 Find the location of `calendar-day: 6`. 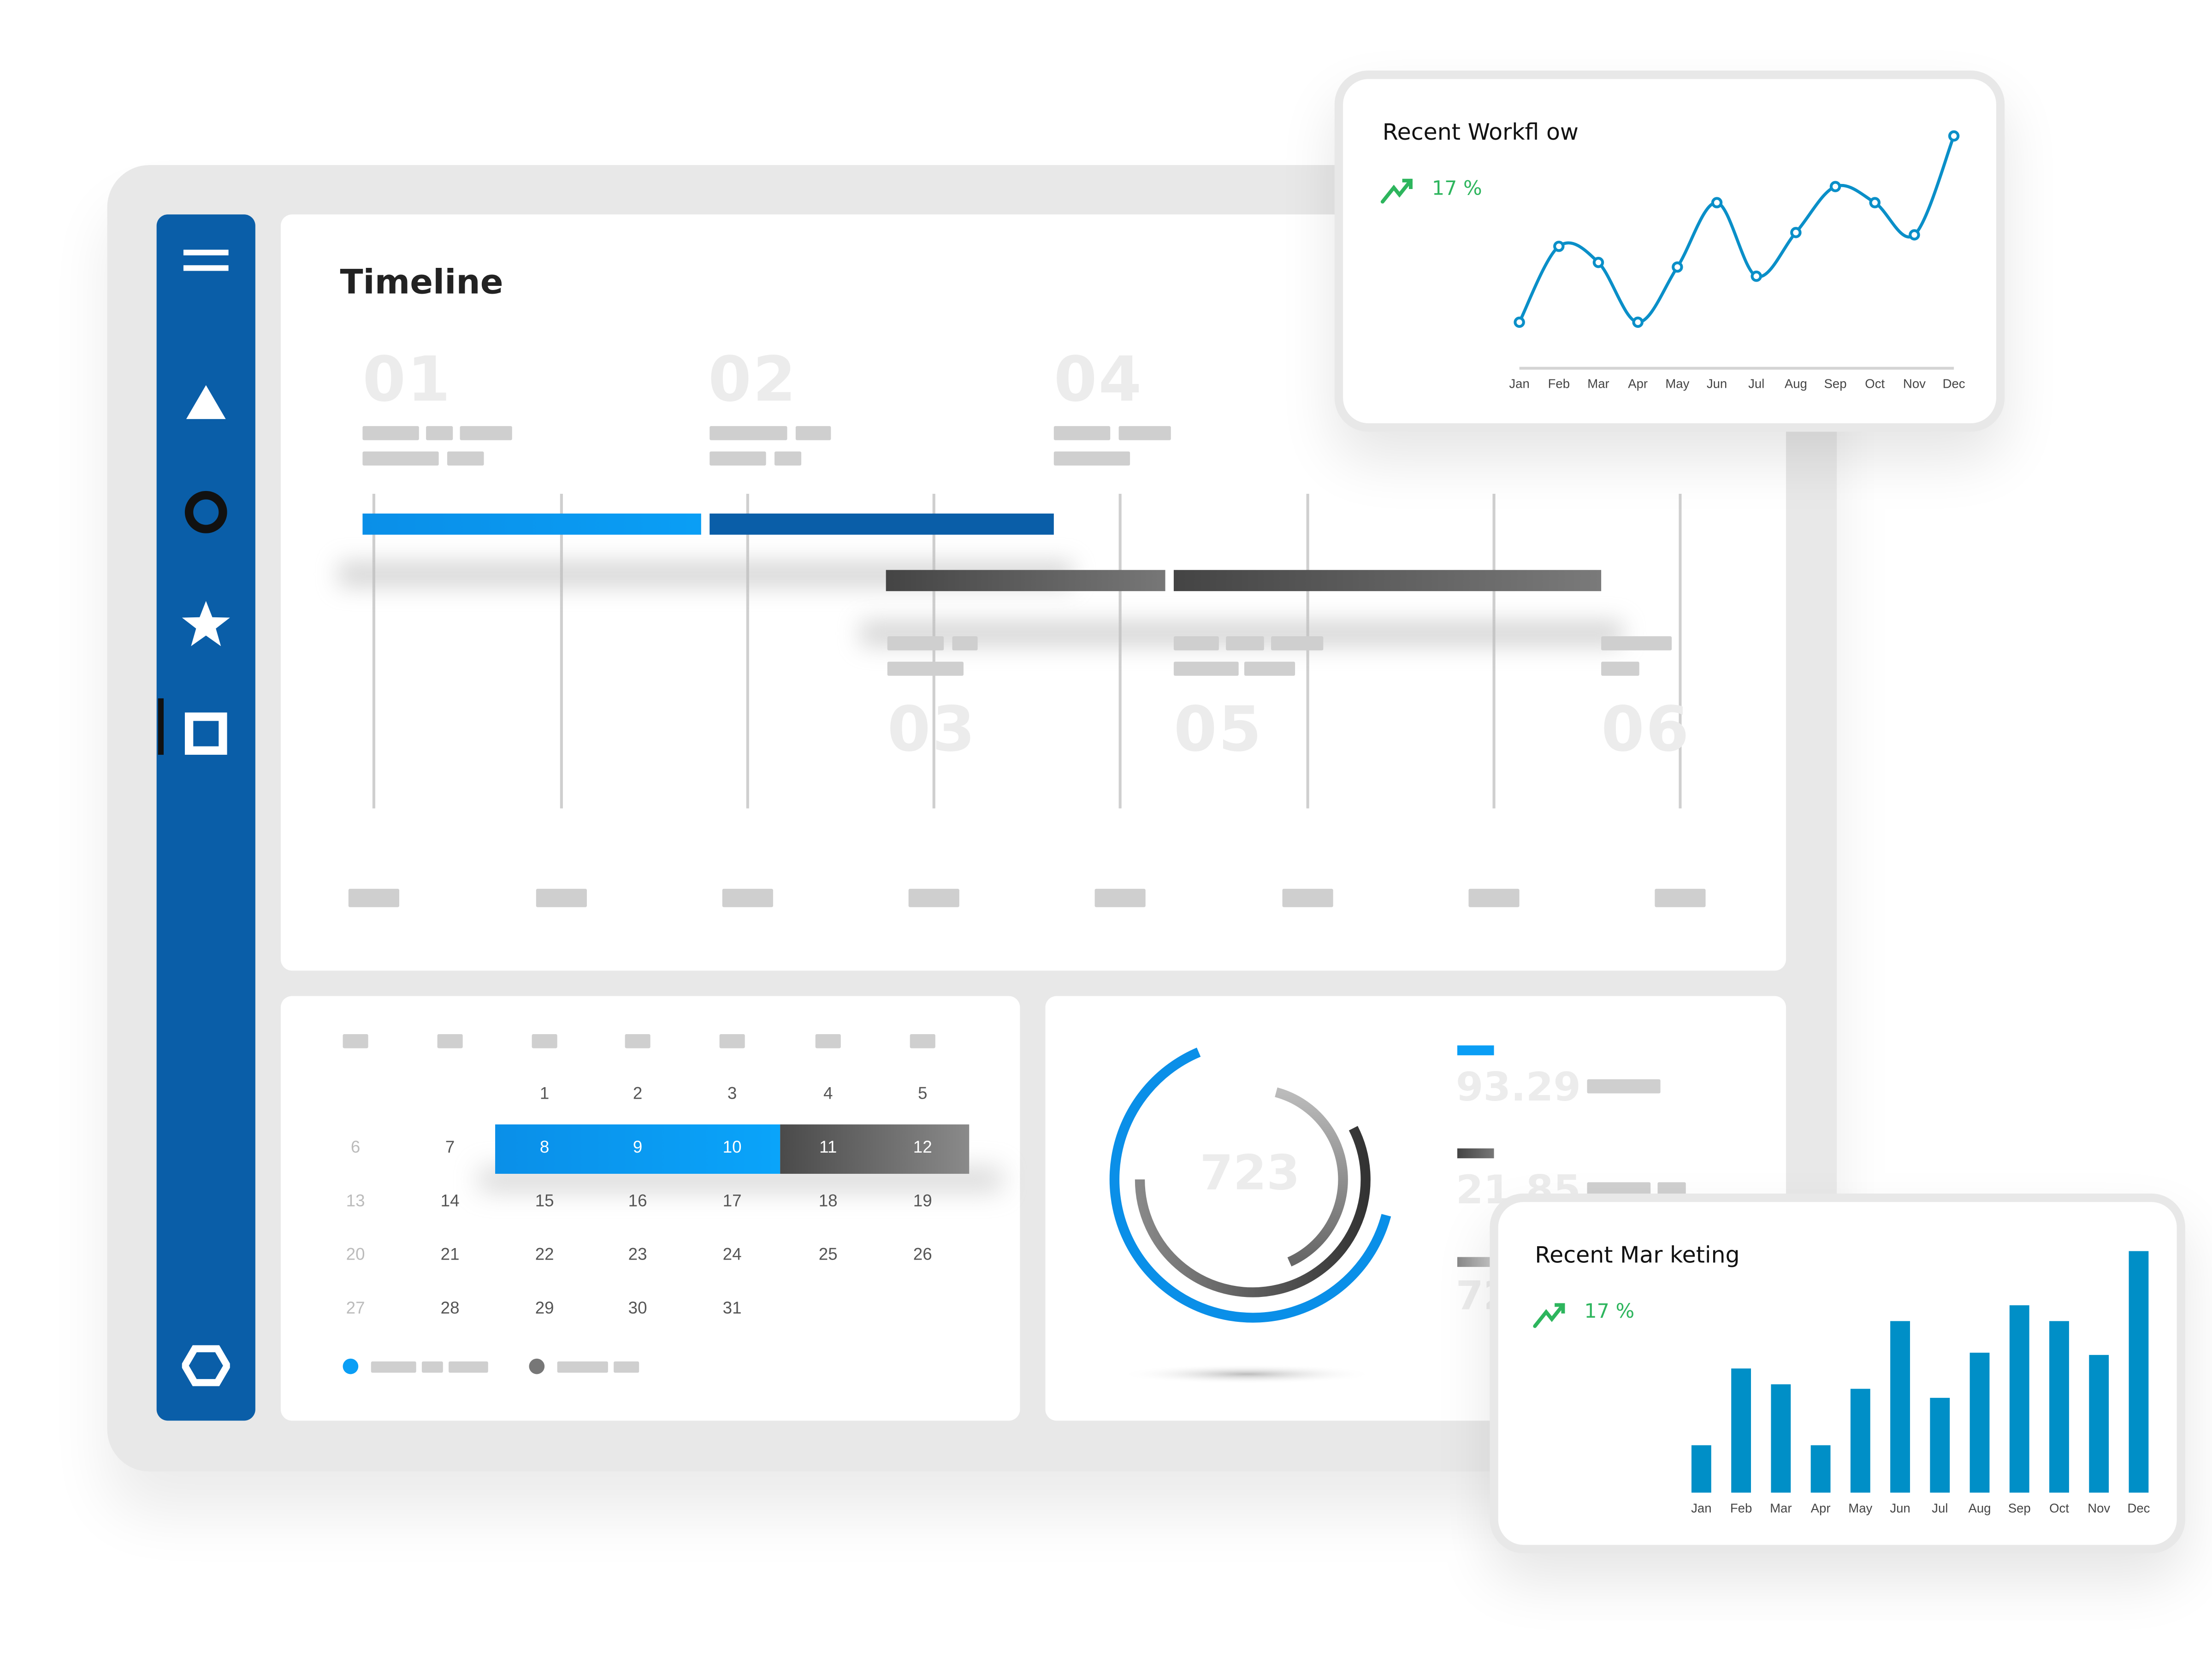

calendar-day: 6 is located at coordinates (356, 1147).